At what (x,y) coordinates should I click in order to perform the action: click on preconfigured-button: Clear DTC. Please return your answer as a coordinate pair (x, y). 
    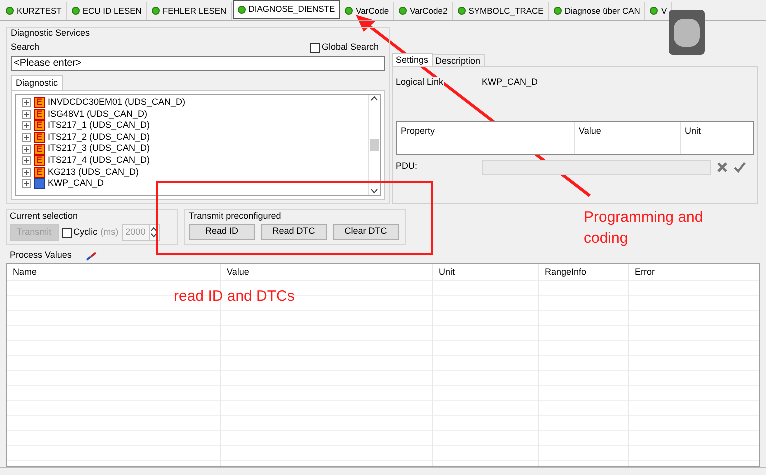
    Looking at the image, I should click on (366, 232).